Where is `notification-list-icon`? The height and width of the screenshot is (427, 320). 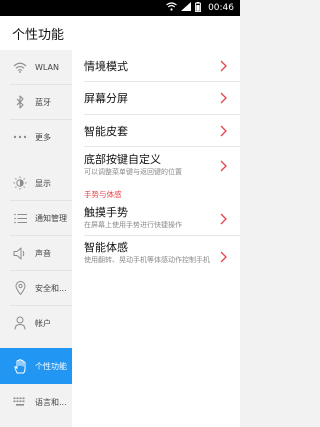 notification-list-icon is located at coordinates (20, 218).